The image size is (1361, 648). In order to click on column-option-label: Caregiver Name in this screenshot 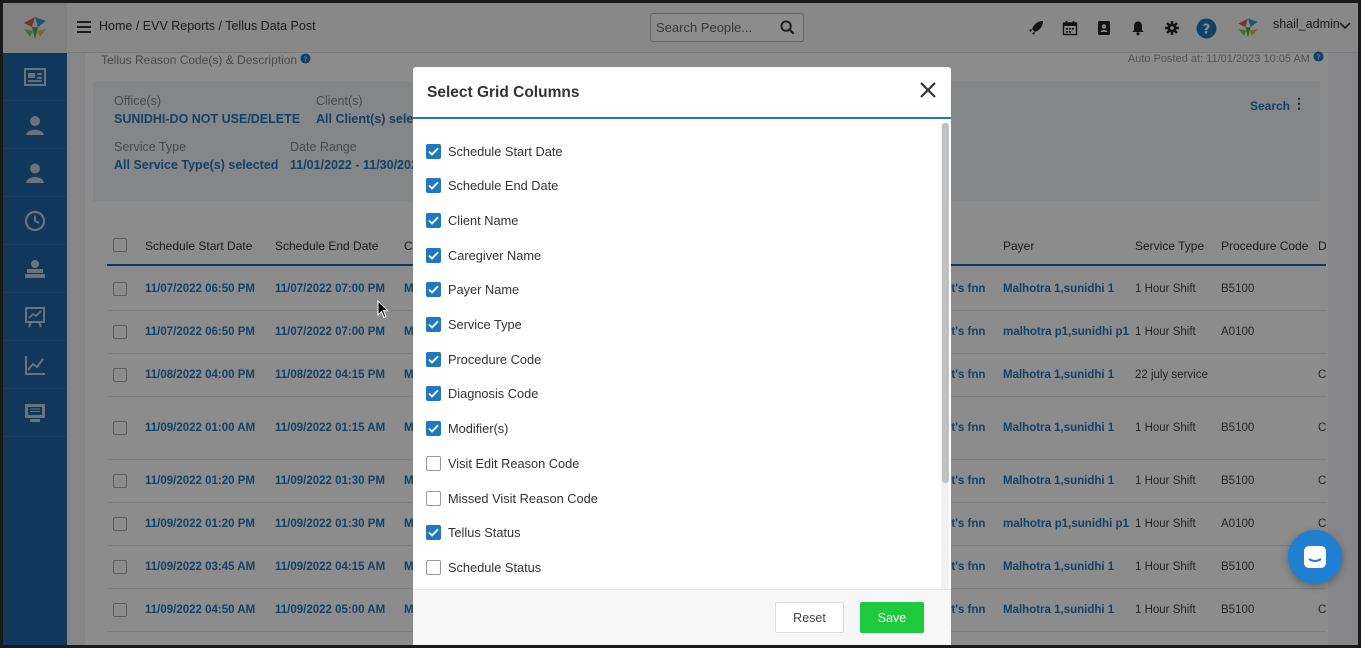, I will do `click(494, 255)`.